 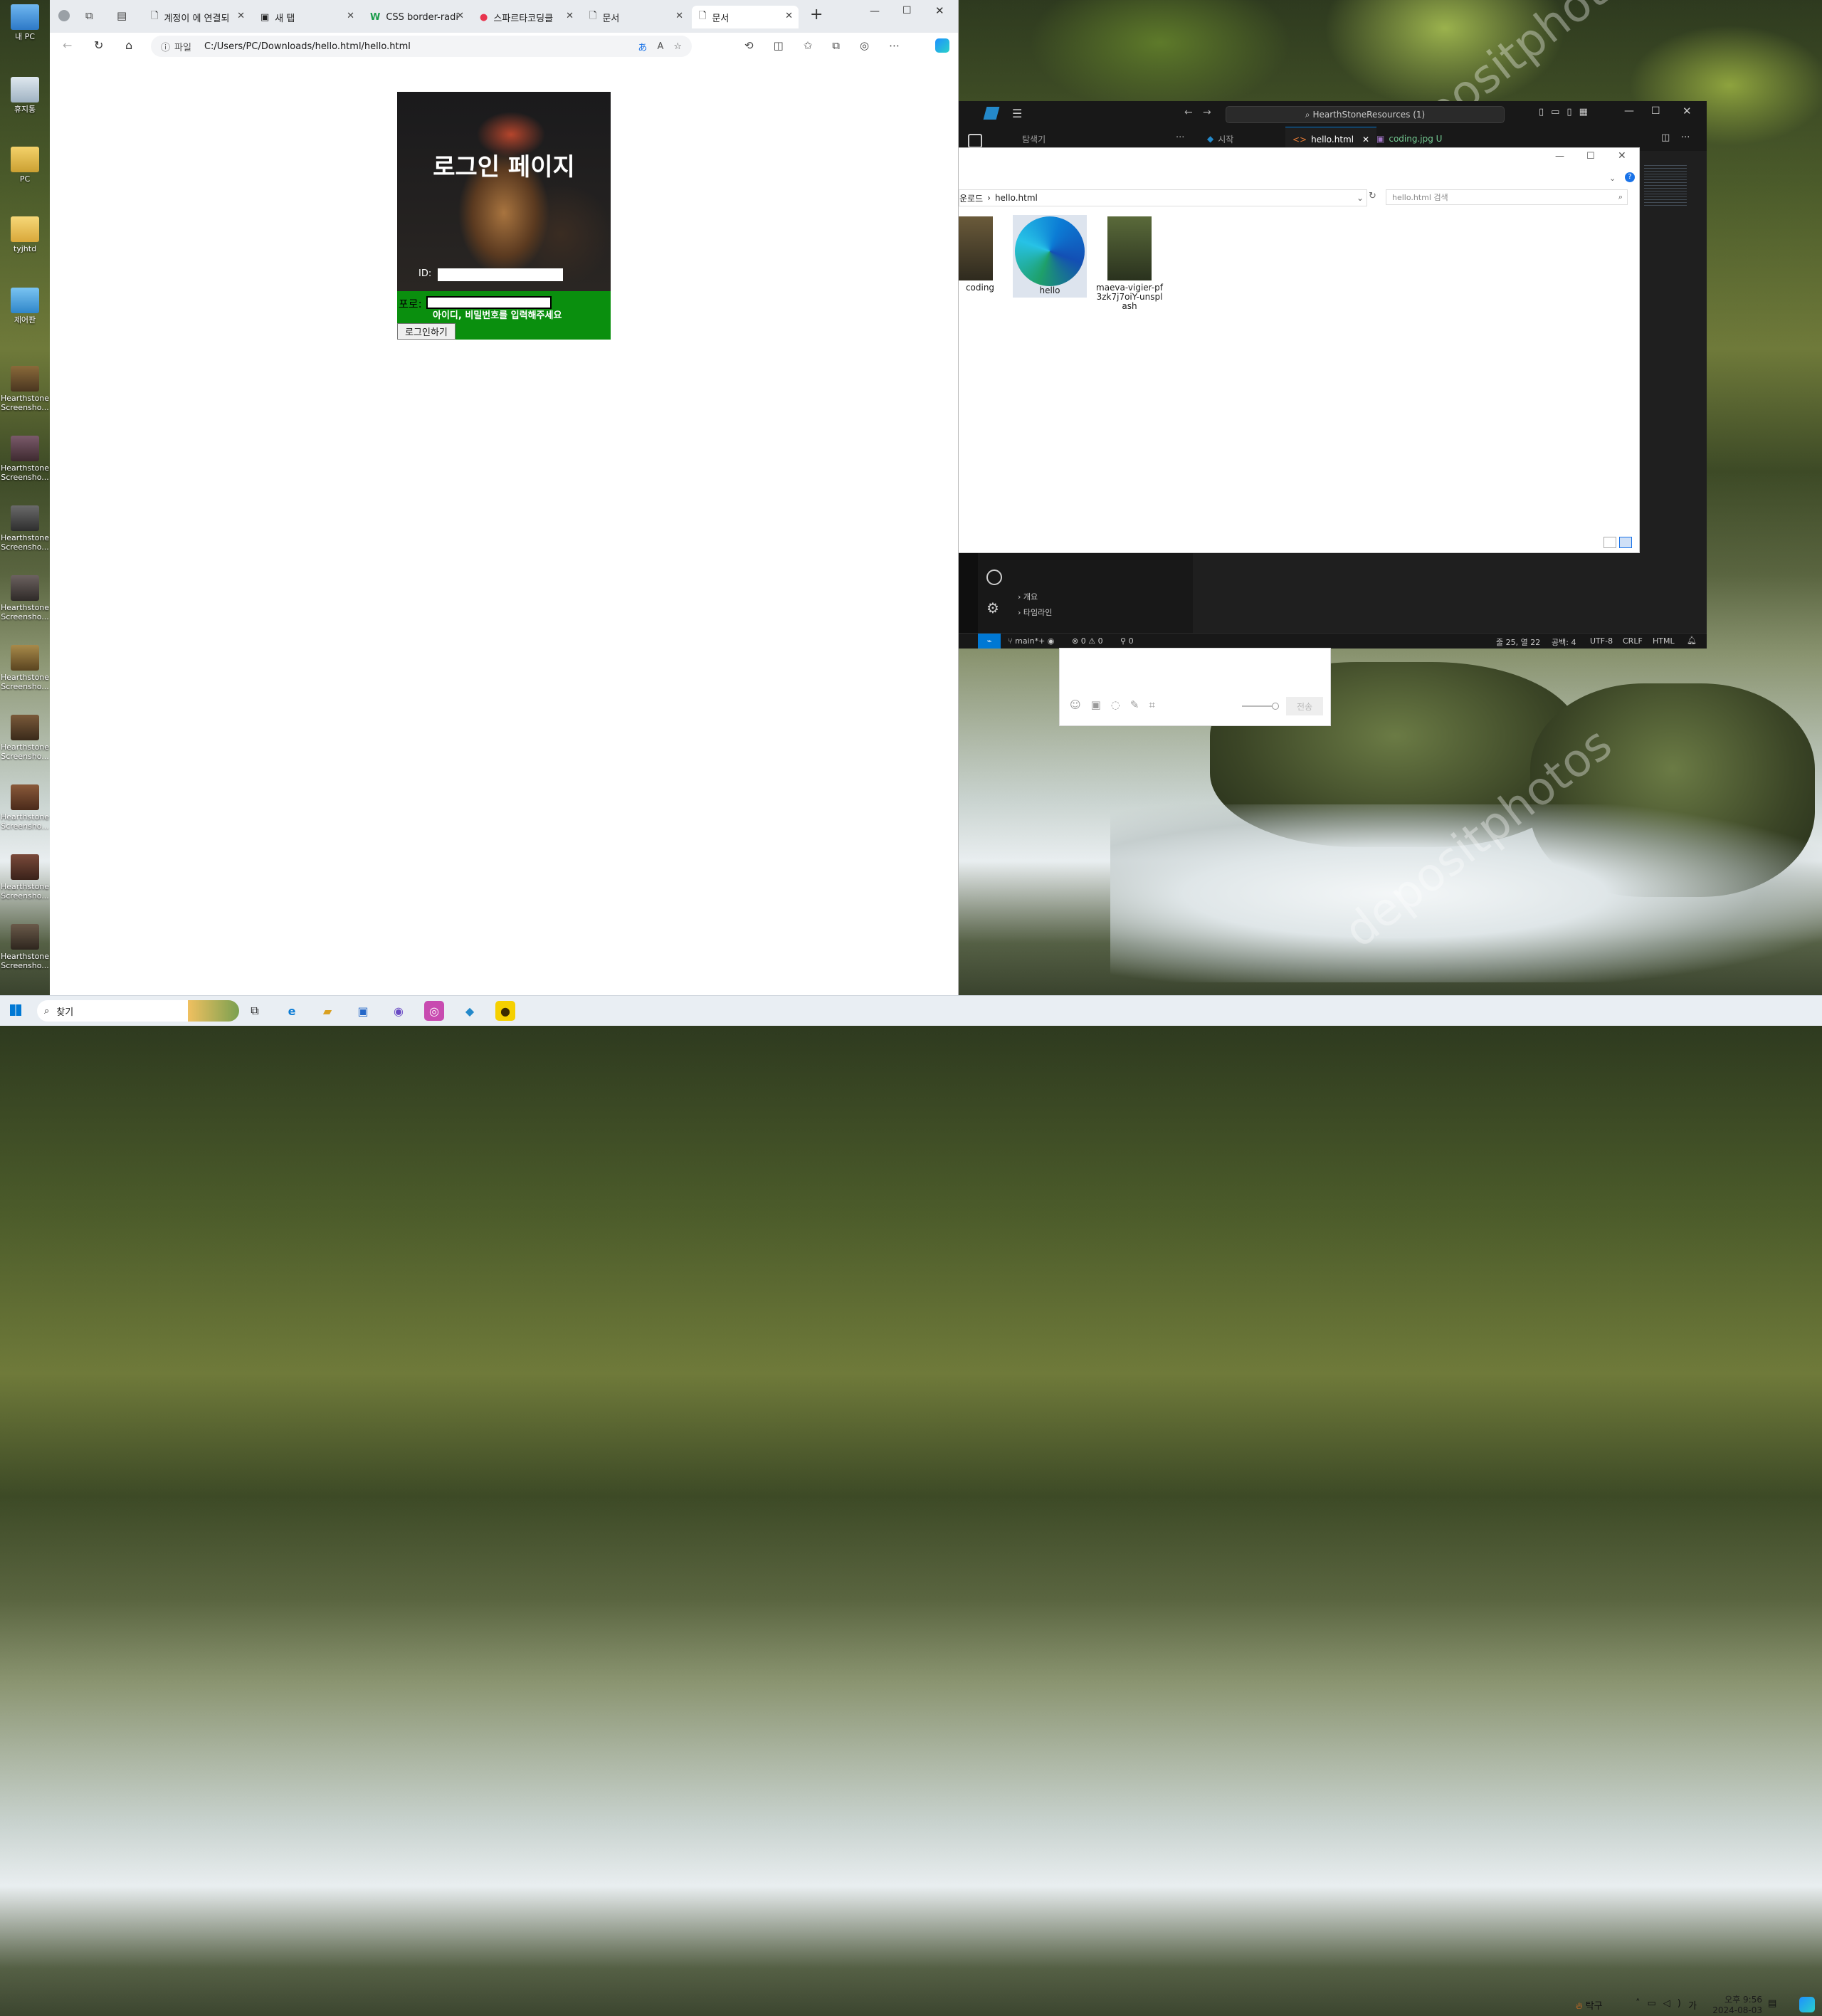 What do you see at coordinates (1163, 197) in the screenshot?
I see `address-bar: 운로드 › hello.html ⌄` at bounding box center [1163, 197].